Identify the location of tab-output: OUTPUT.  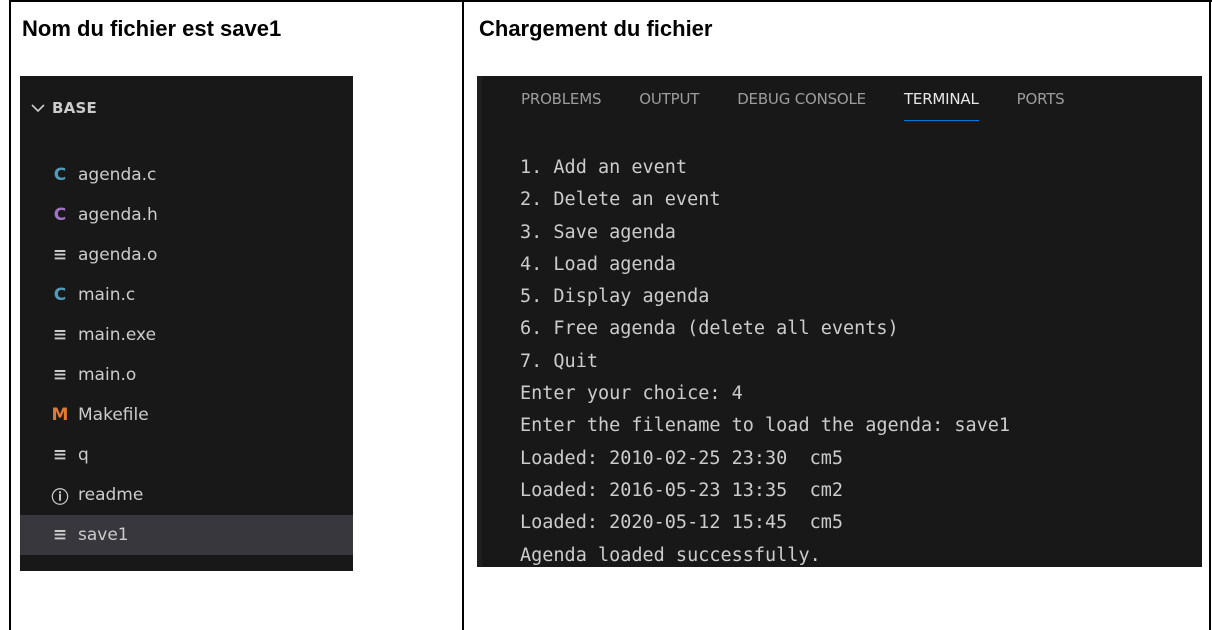
(669, 106).